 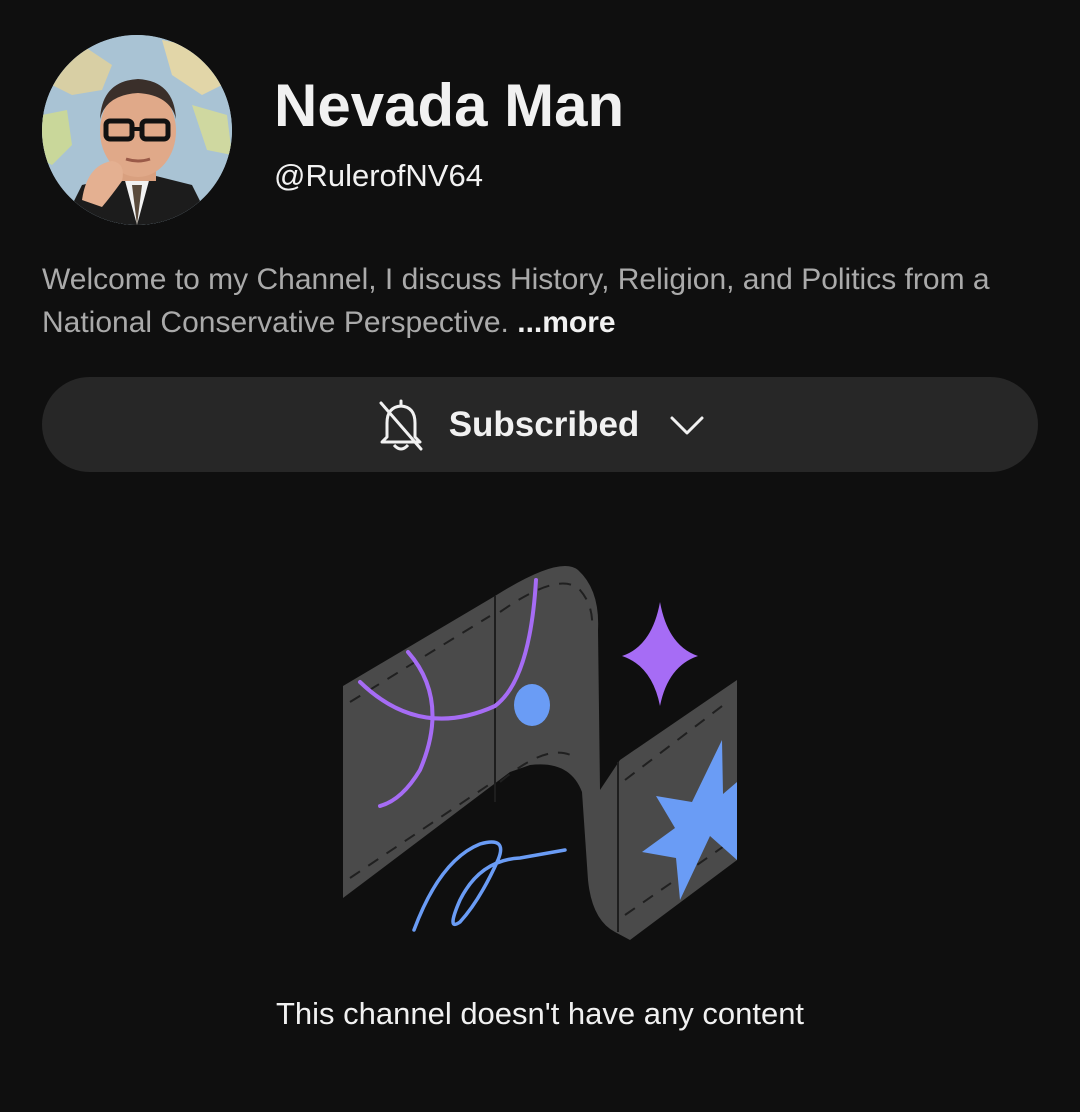 I want to click on channel-handle: @RulerofNV64, so click(x=378, y=175).